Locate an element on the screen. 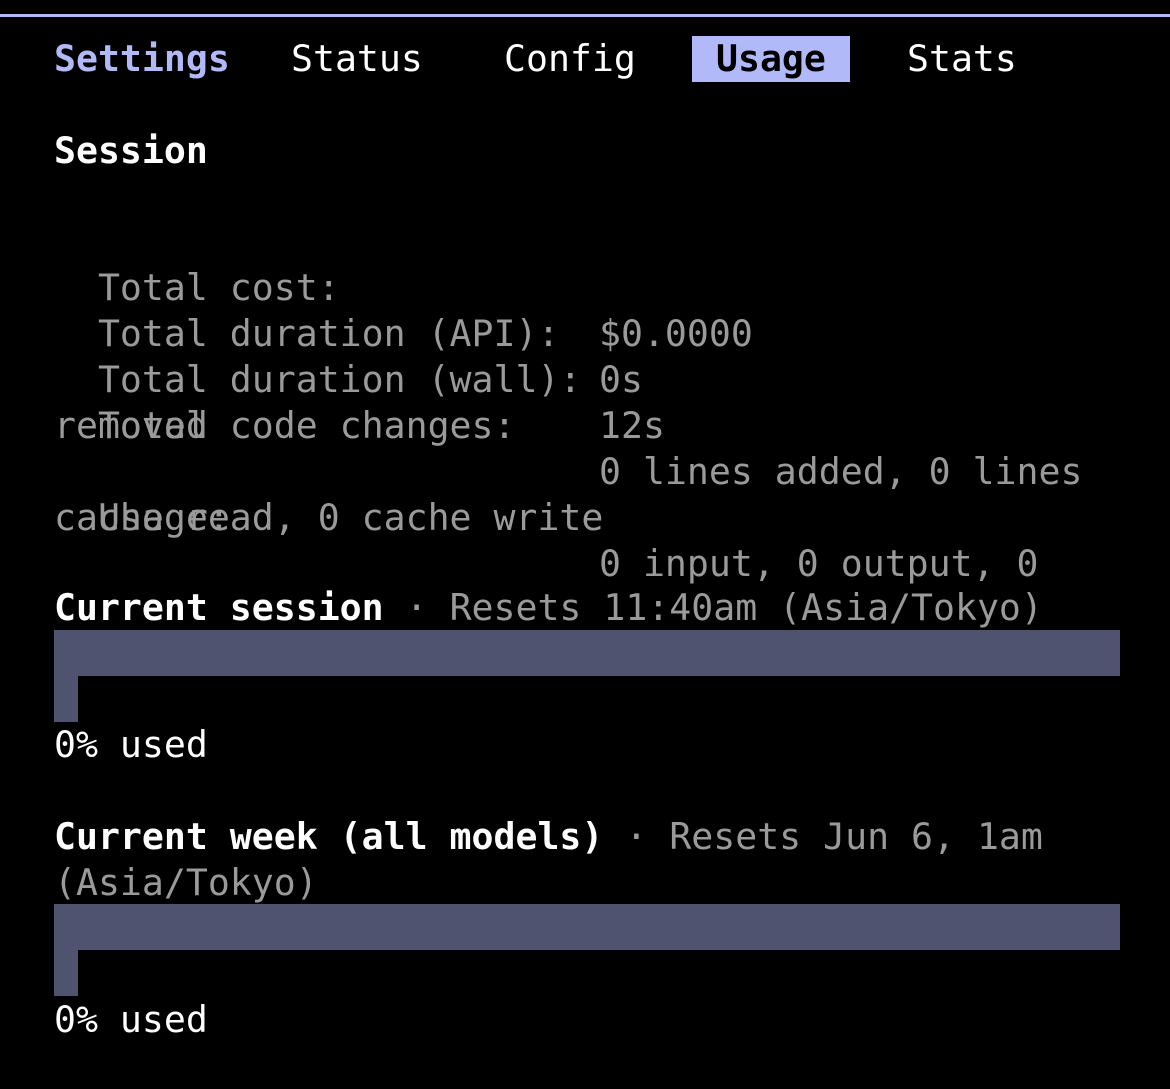 The height and width of the screenshot is (1089, 1170). tab-usage: Usage is located at coordinates (771, 59).